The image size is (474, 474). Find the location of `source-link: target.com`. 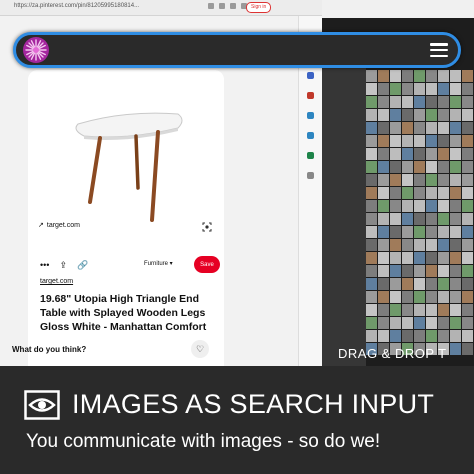

source-link: target.com is located at coordinates (56, 281).